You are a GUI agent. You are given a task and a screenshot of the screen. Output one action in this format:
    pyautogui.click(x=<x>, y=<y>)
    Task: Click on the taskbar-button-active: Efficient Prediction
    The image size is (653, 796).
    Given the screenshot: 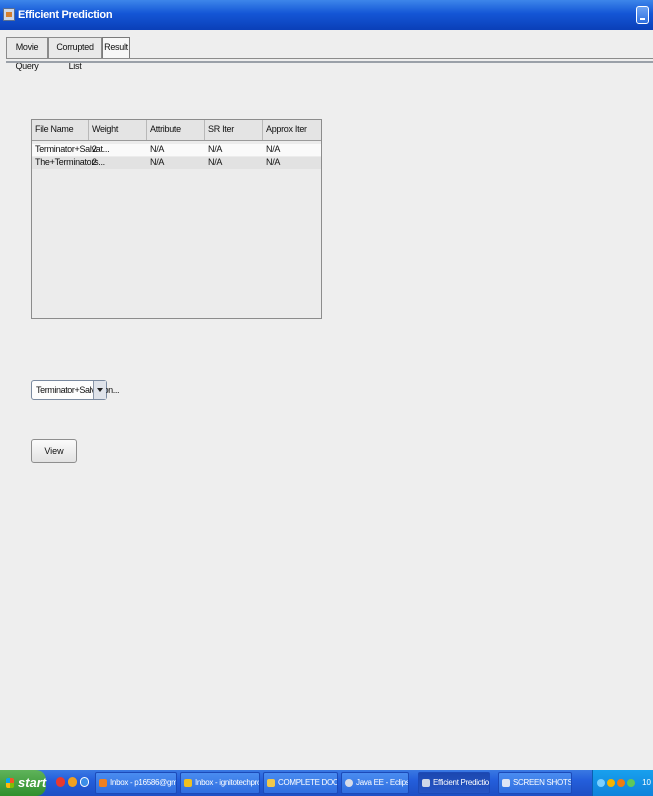 What is the action you would take?
    pyautogui.click(x=454, y=783)
    